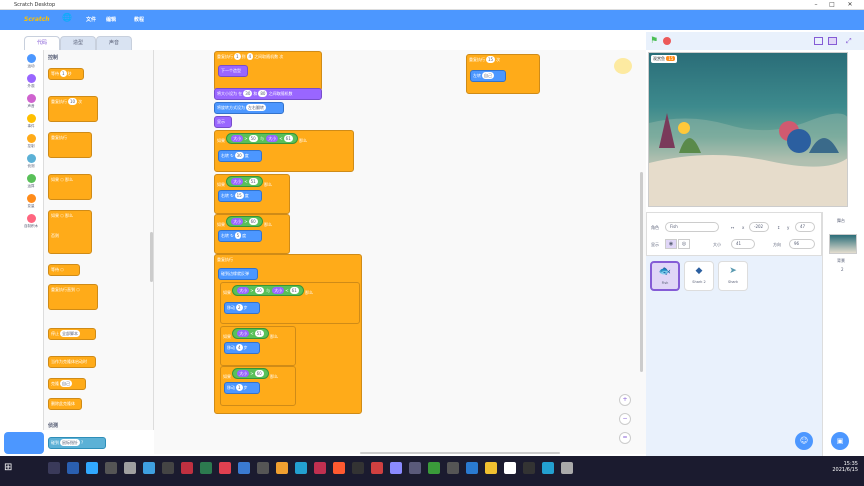 The height and width of the screenshot is (486, 864). Describe the element at coordinates (818, 41) in the screenshot. I see `small-stage-icon` at that location.